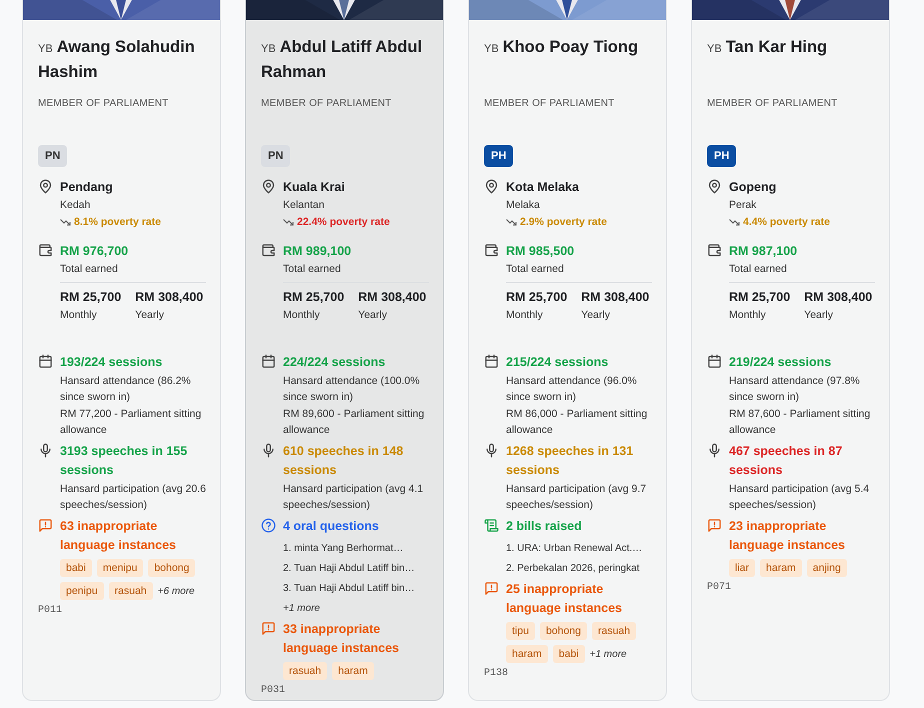 The height and width of the screenshot is (708, 924). Describe the element at coordinates (572, 389) in the screenshot. I see `stat-note: Hansard attendance (96.0% since sworn in)` at that location.